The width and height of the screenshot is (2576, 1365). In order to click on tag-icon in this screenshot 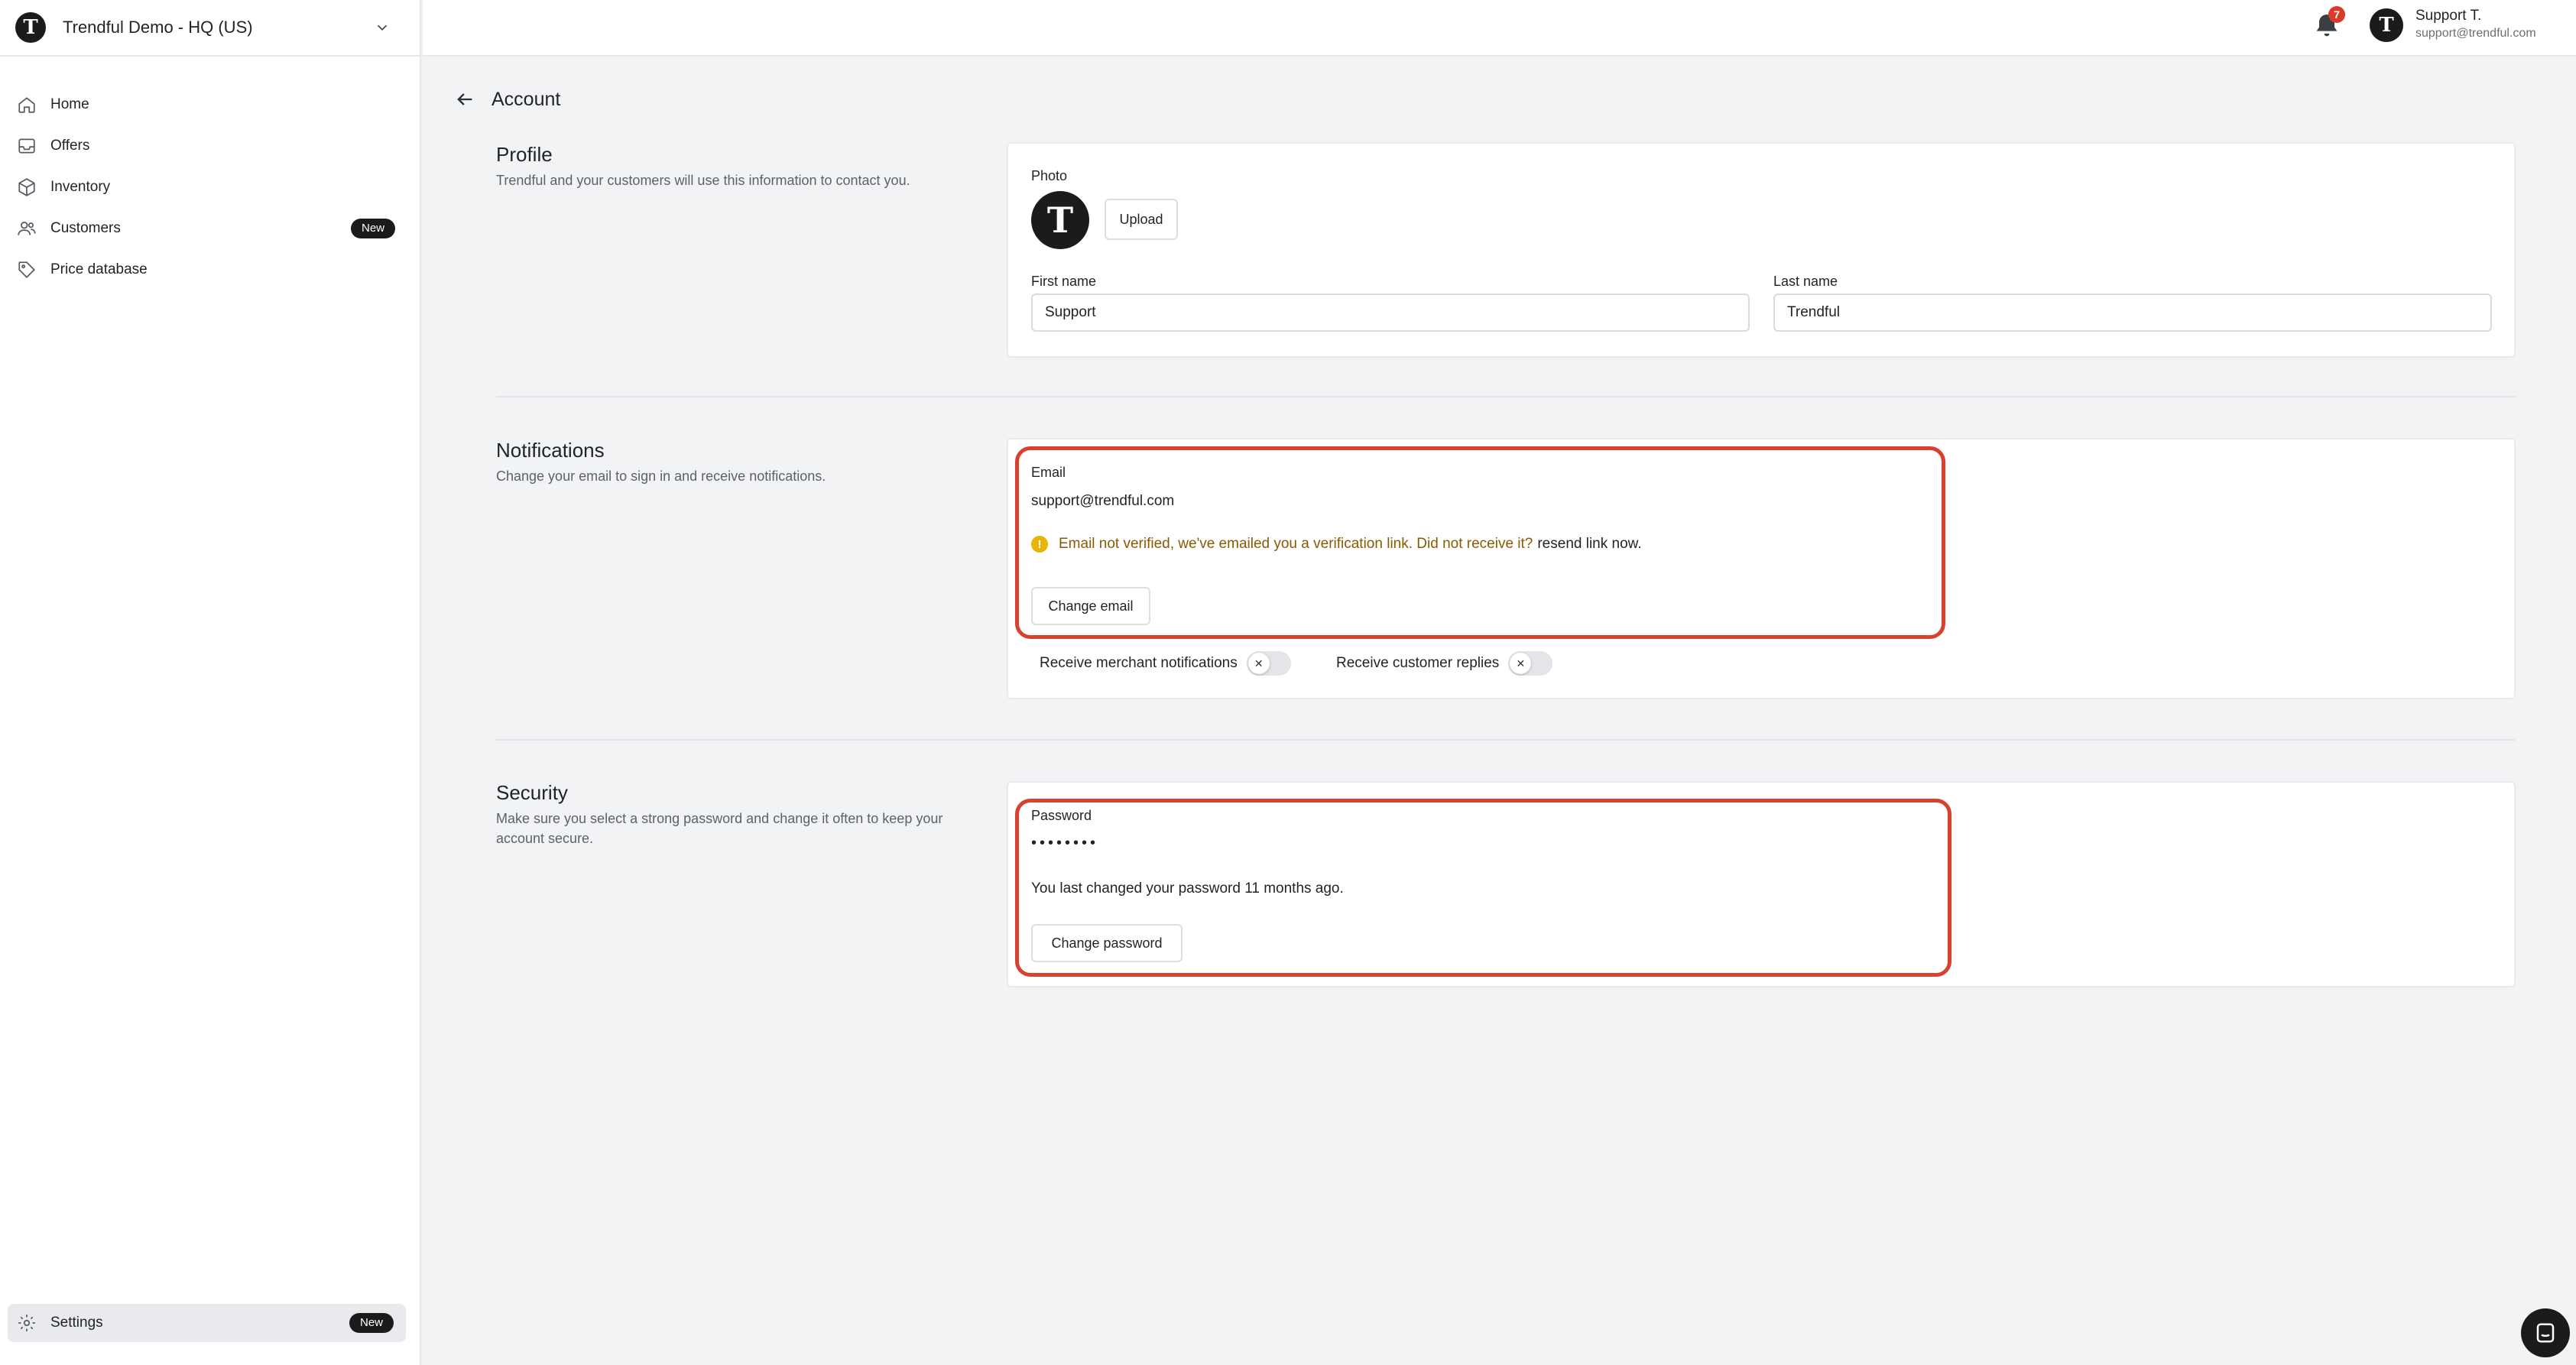, I will do `click(26, 269)`.